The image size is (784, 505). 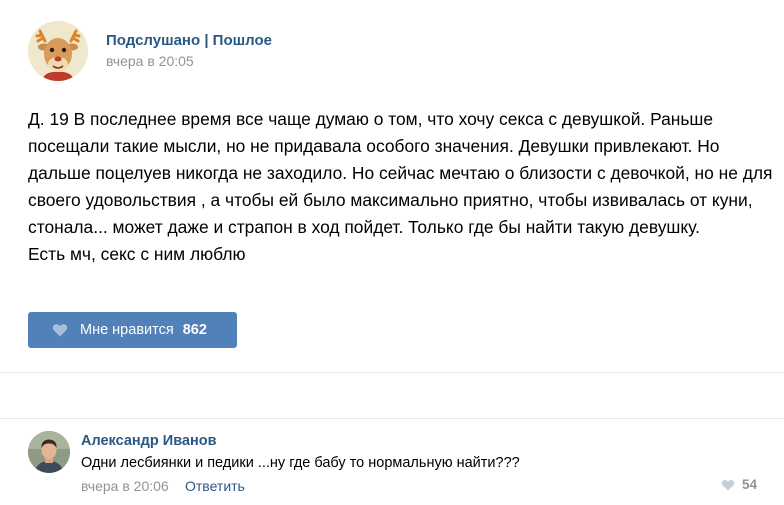 I want to click on comment-date-link: вчера в 20:06, so click(x=125, y=486).